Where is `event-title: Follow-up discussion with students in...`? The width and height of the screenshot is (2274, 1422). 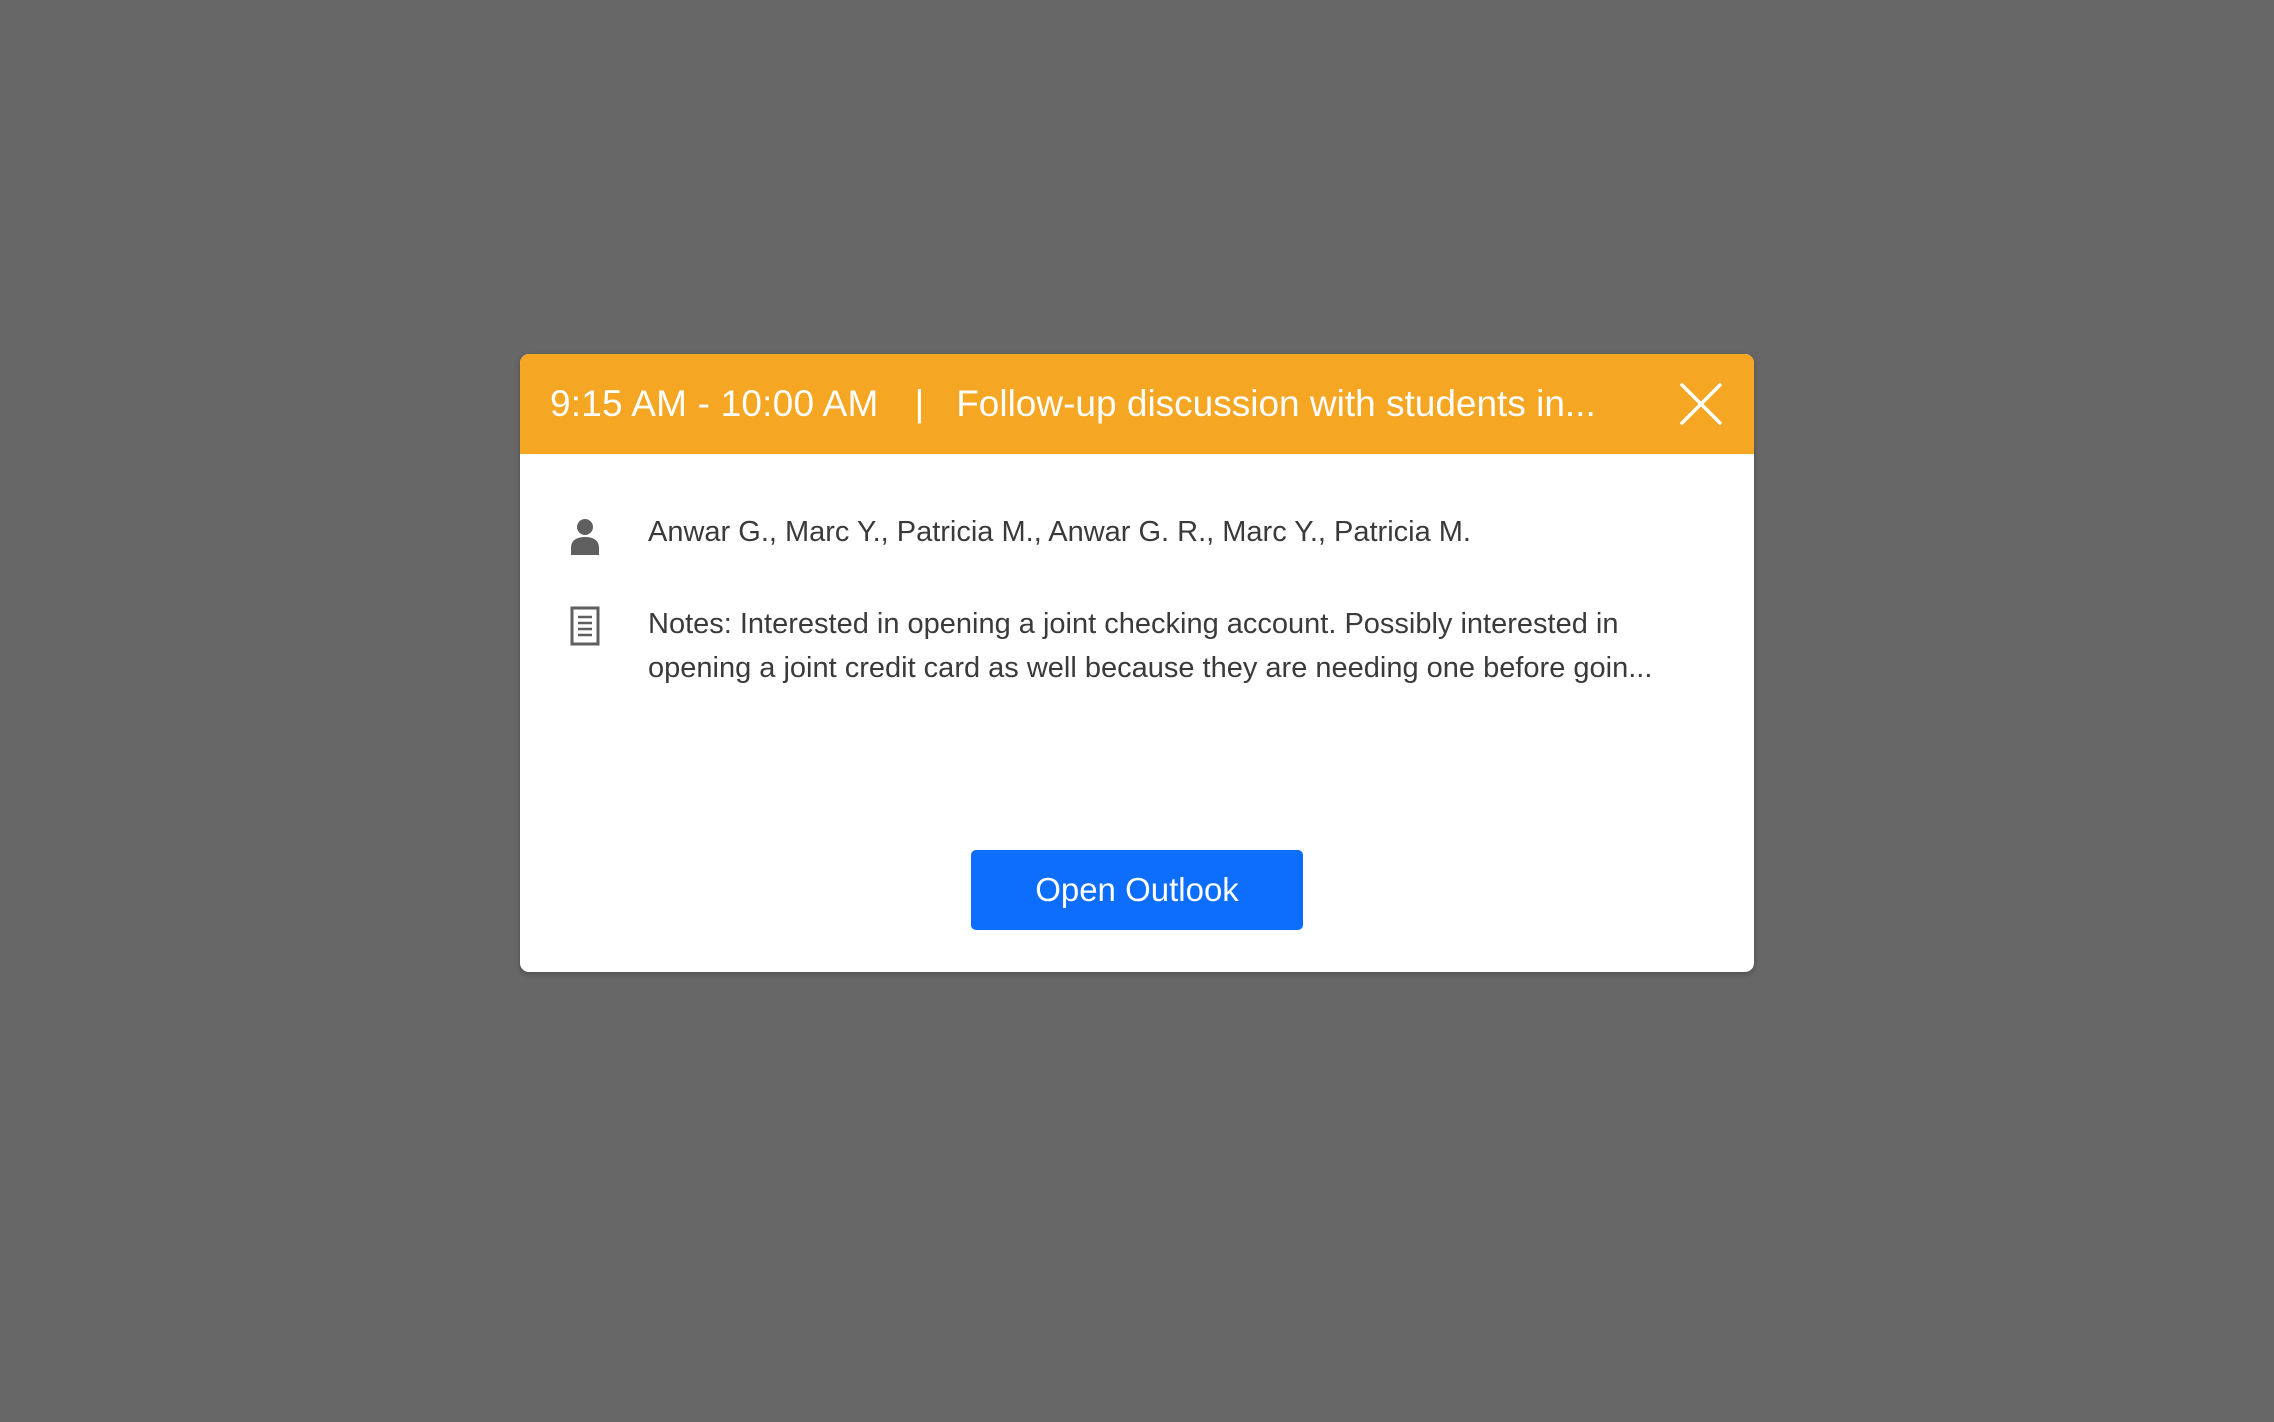
event-title: Follow-up discussion with students in... is located at coordinates (1276, 403).